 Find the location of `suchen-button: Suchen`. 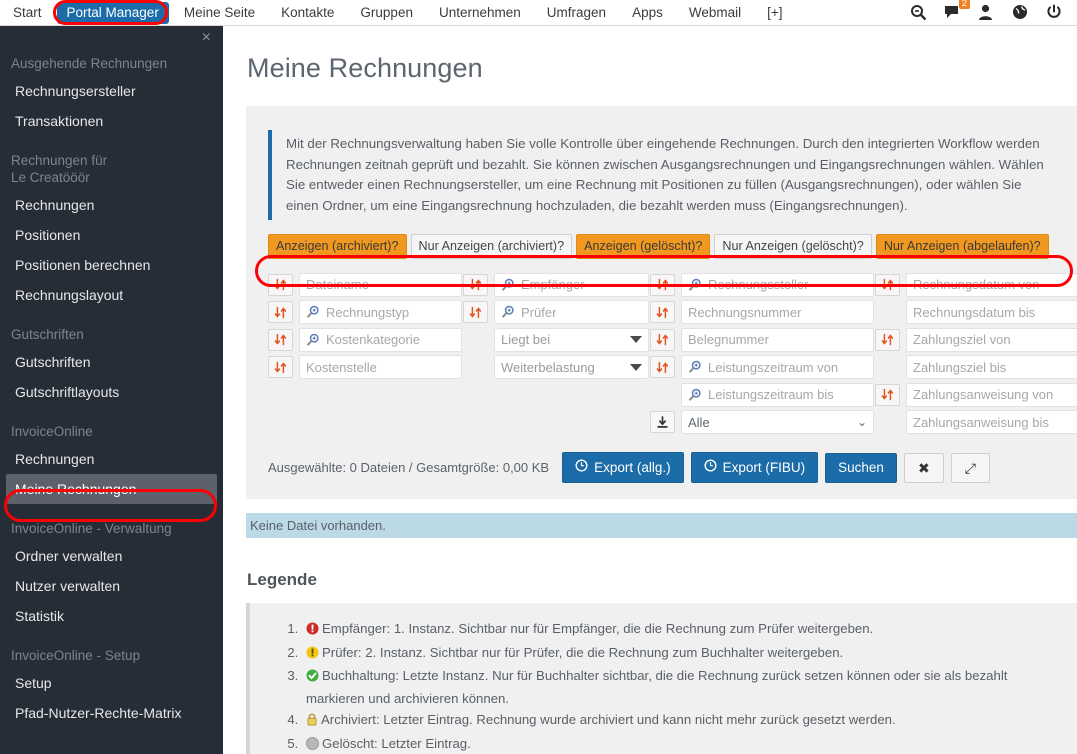

suchen-button: Suchen is located at coordinates (861, 467).